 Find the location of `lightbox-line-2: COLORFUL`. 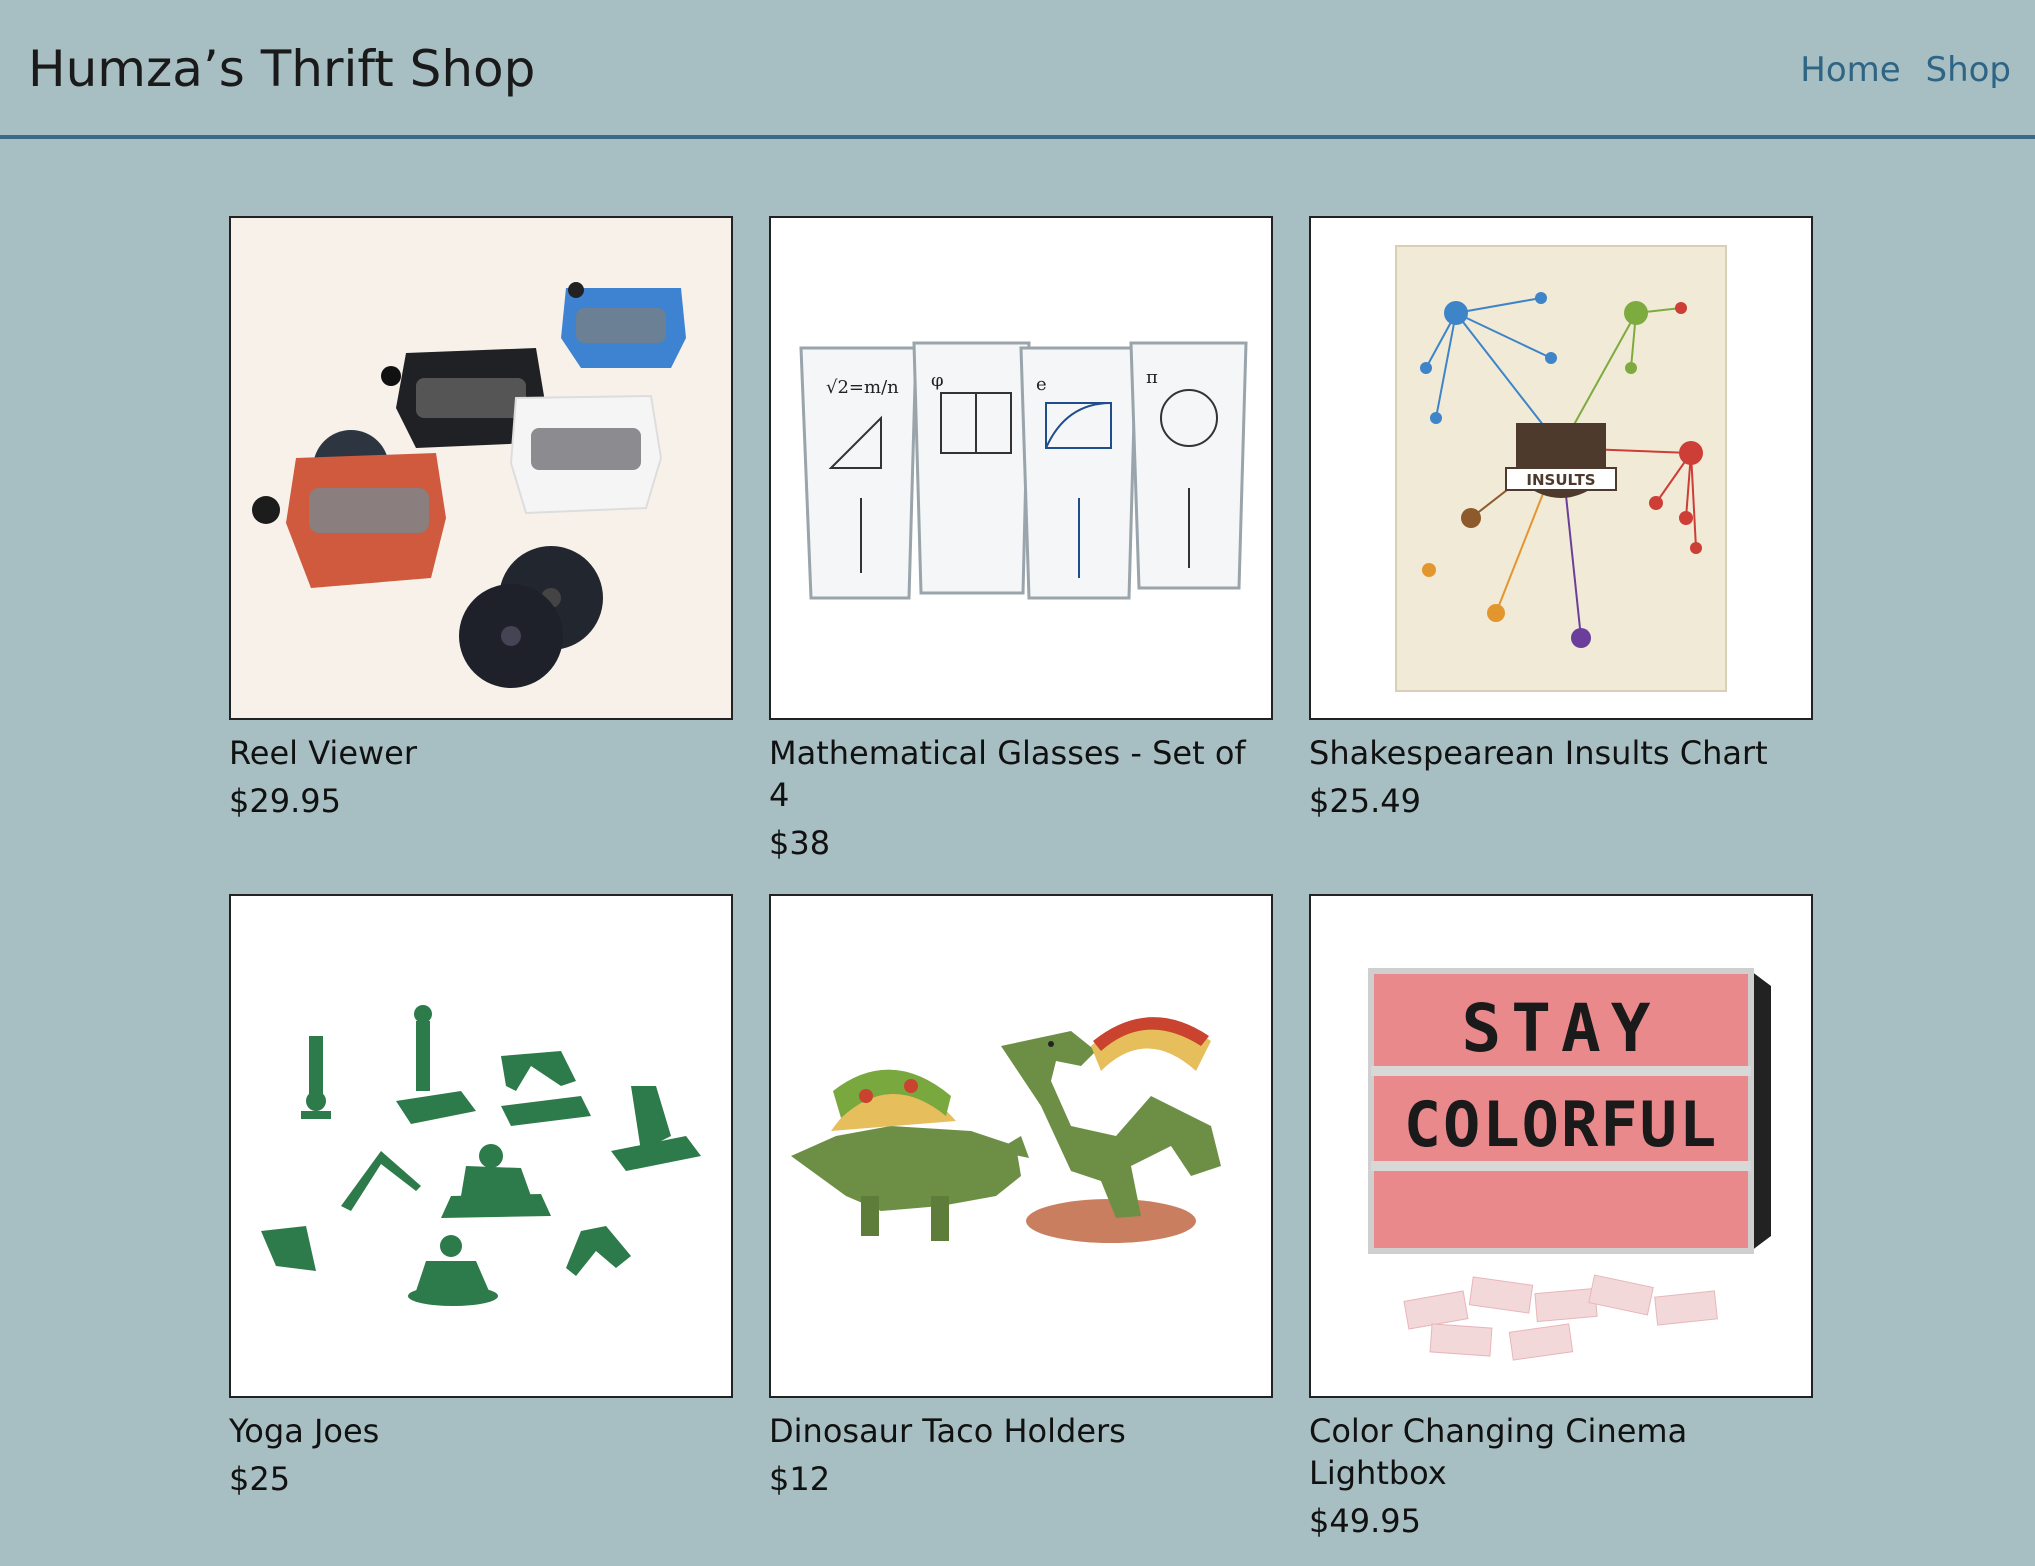

lightbox-line-2: COLORFUL is located at coordinates (1561, 1124).